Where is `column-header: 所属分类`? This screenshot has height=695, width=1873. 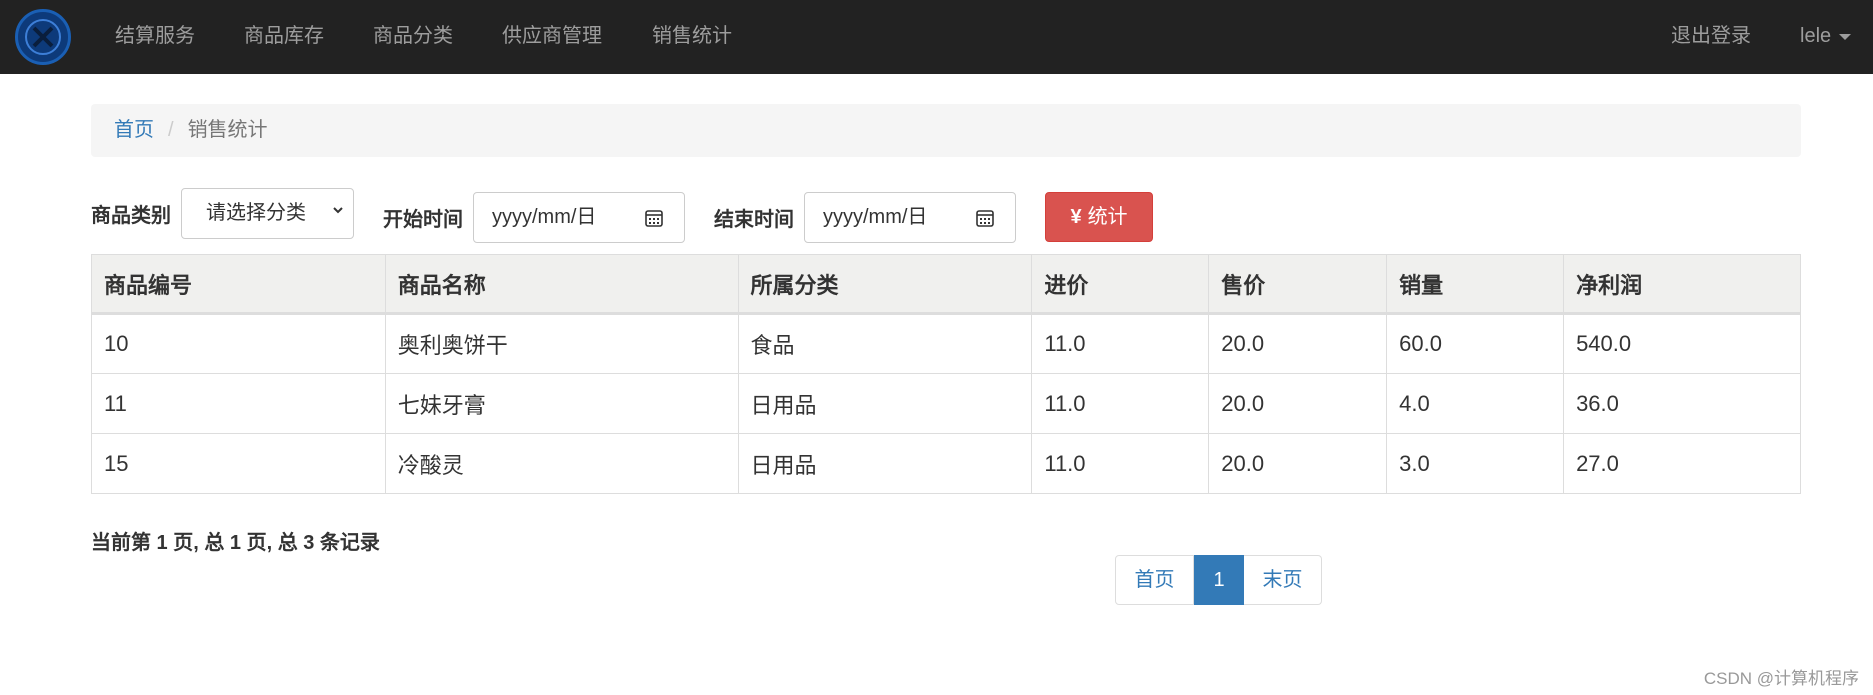
column-header: 所属分类 is located at coordinates (885, 284).